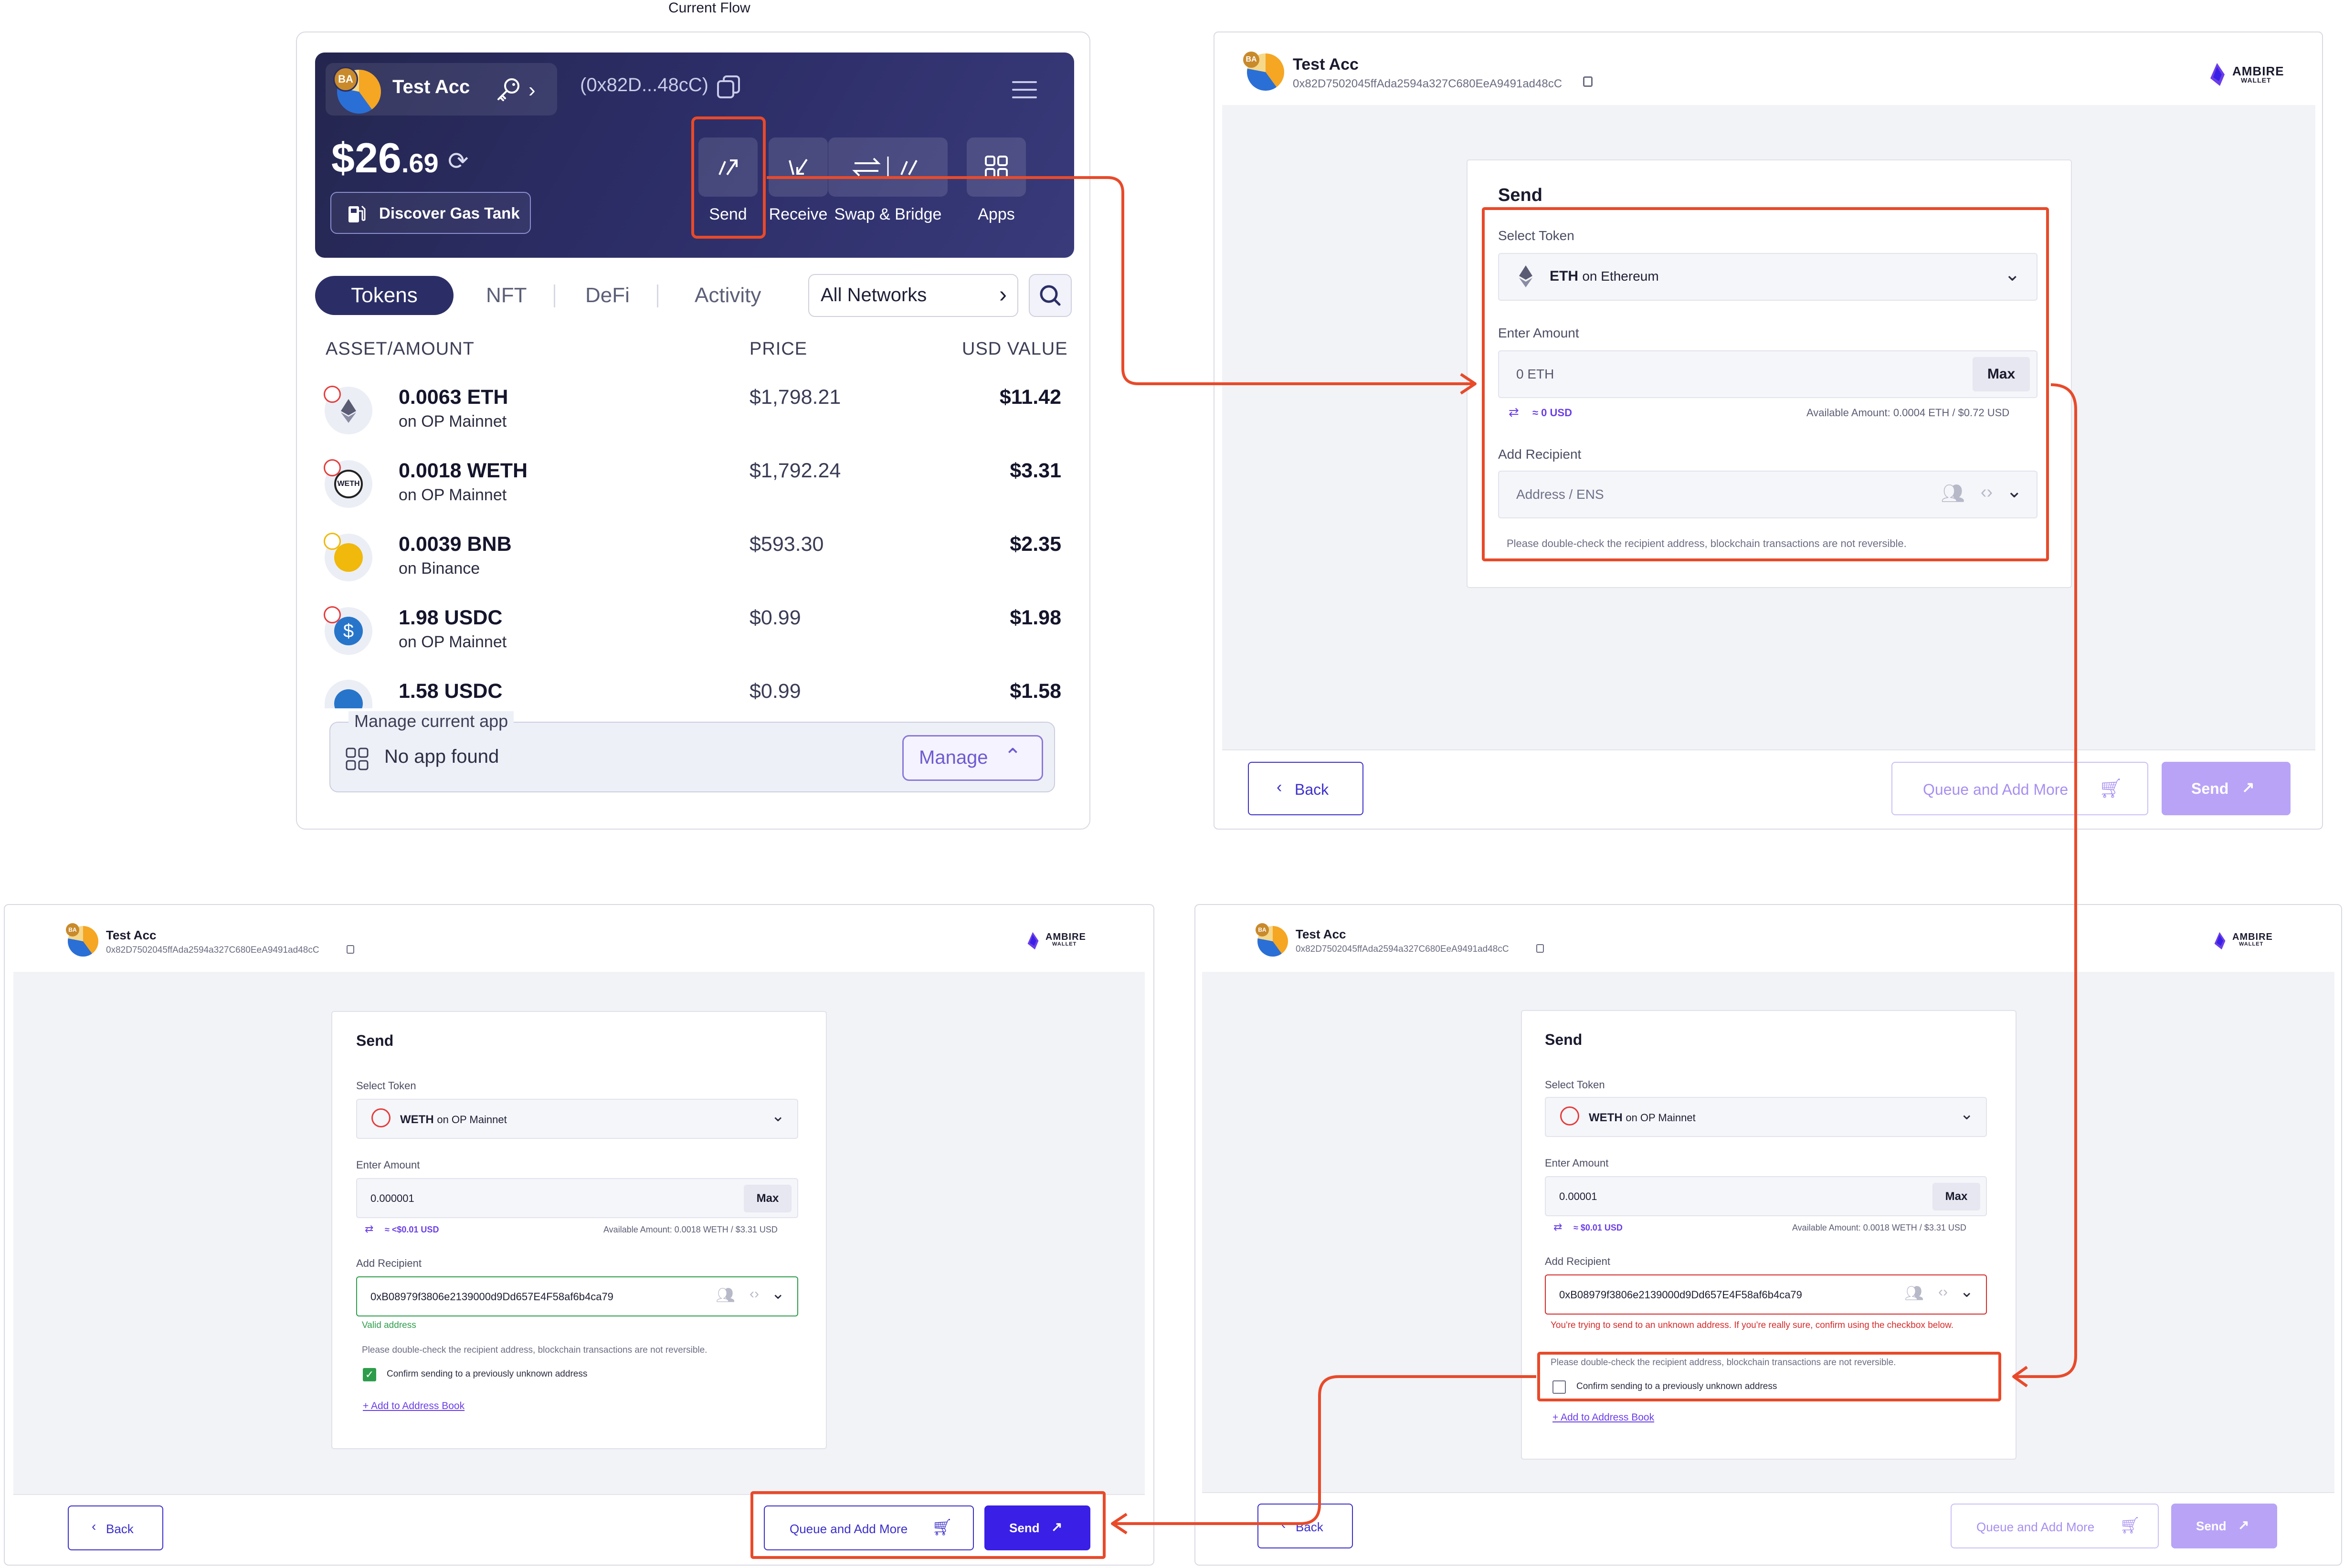 The height and width of the screenshot is (1568, 2344). Describe the element at coordinates (2045, 881) in the screenshot. I see `flow-arrow-form-to-confirm` at that location.